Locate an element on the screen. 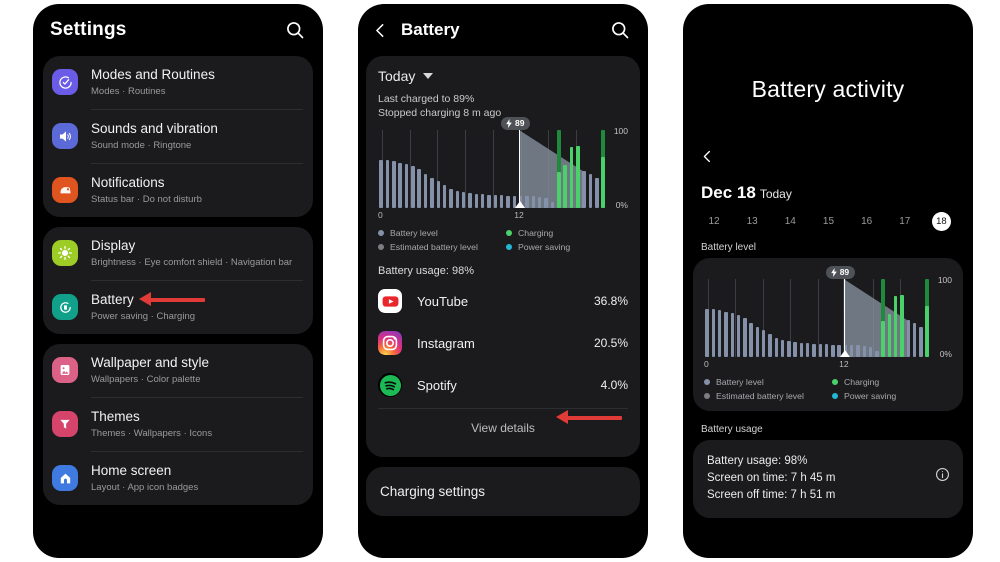  battery-header: Battery is located at coordinates (503, 30).